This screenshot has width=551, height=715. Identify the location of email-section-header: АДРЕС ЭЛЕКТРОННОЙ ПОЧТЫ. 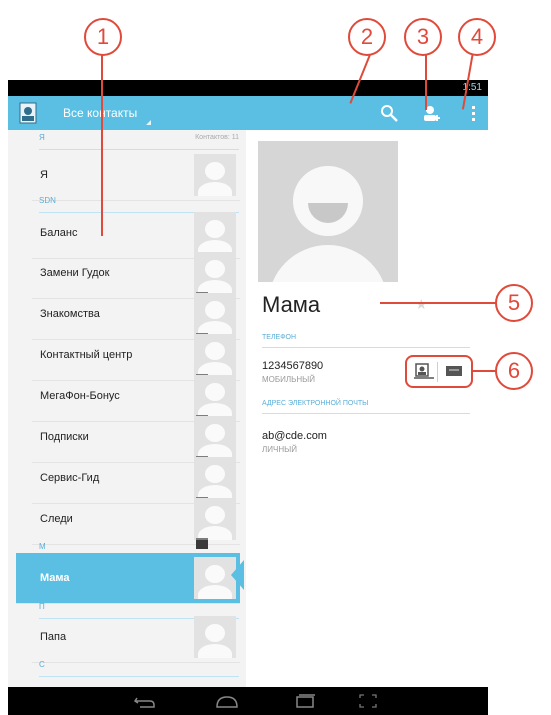
(366, 407).